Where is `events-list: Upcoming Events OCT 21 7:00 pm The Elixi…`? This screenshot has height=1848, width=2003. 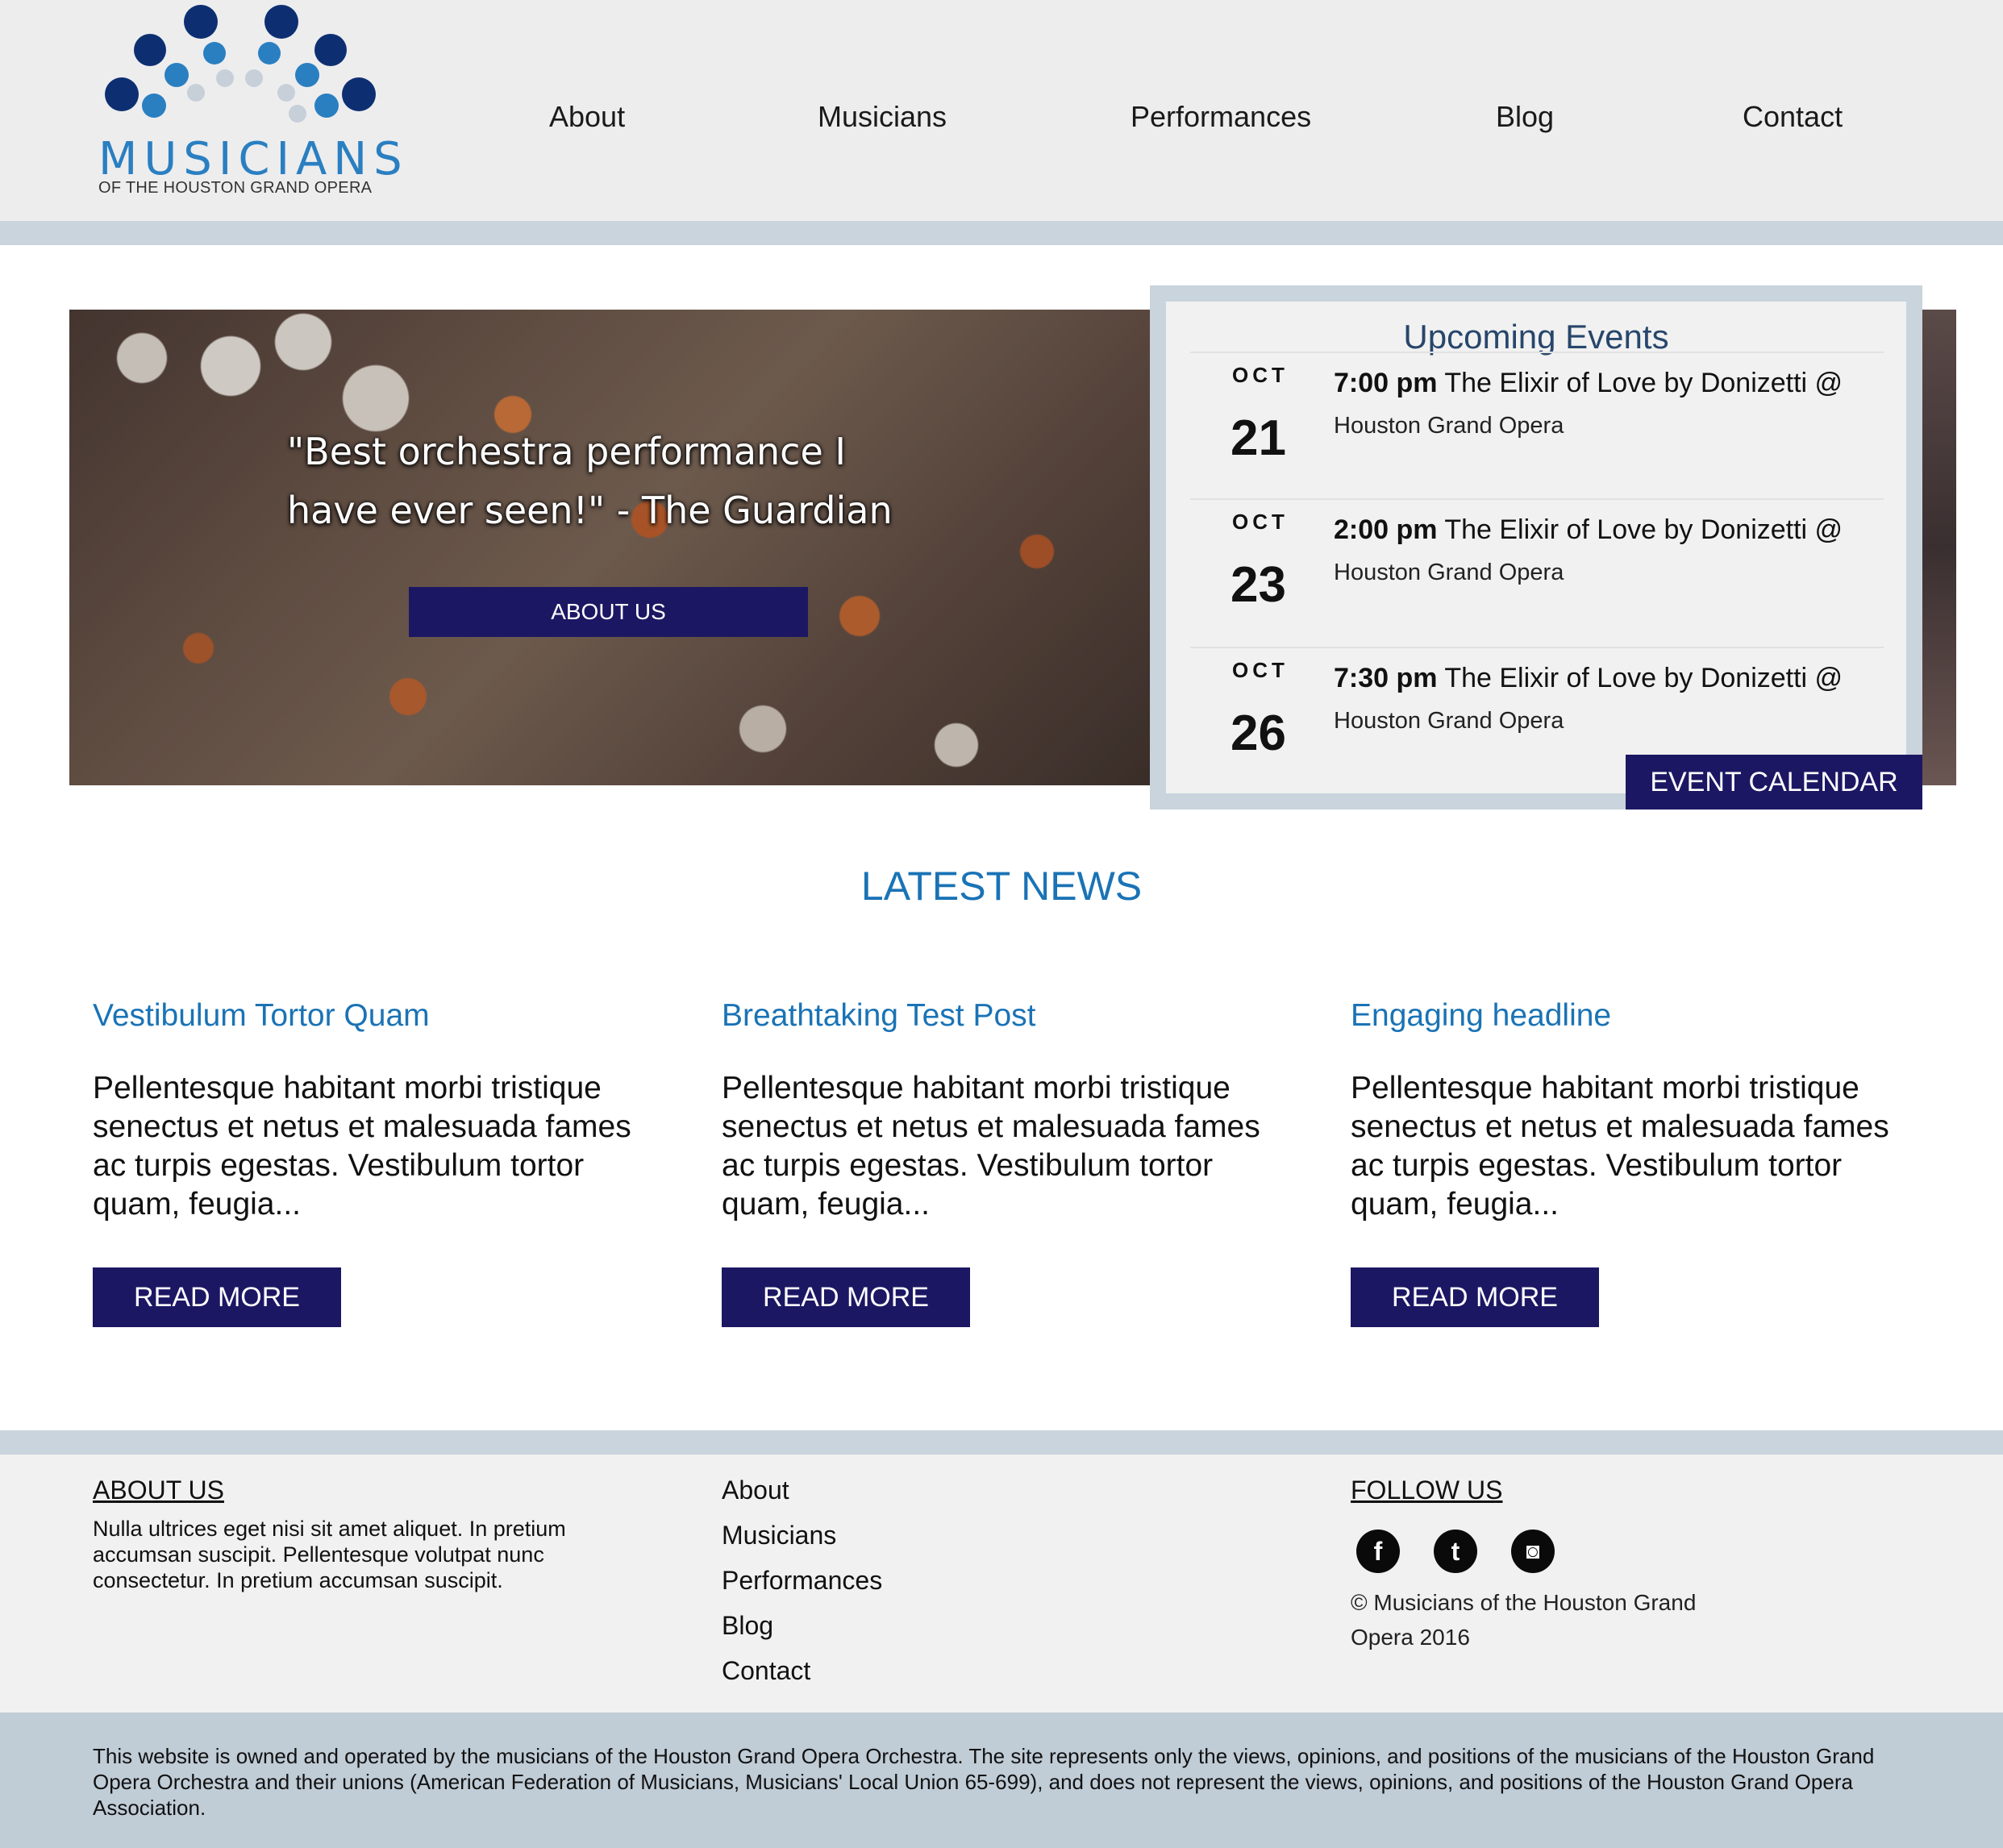
events-list: Upcoming Events OCT 21 7:00 pm The Elixi… is located at coordinates (1536, 547).